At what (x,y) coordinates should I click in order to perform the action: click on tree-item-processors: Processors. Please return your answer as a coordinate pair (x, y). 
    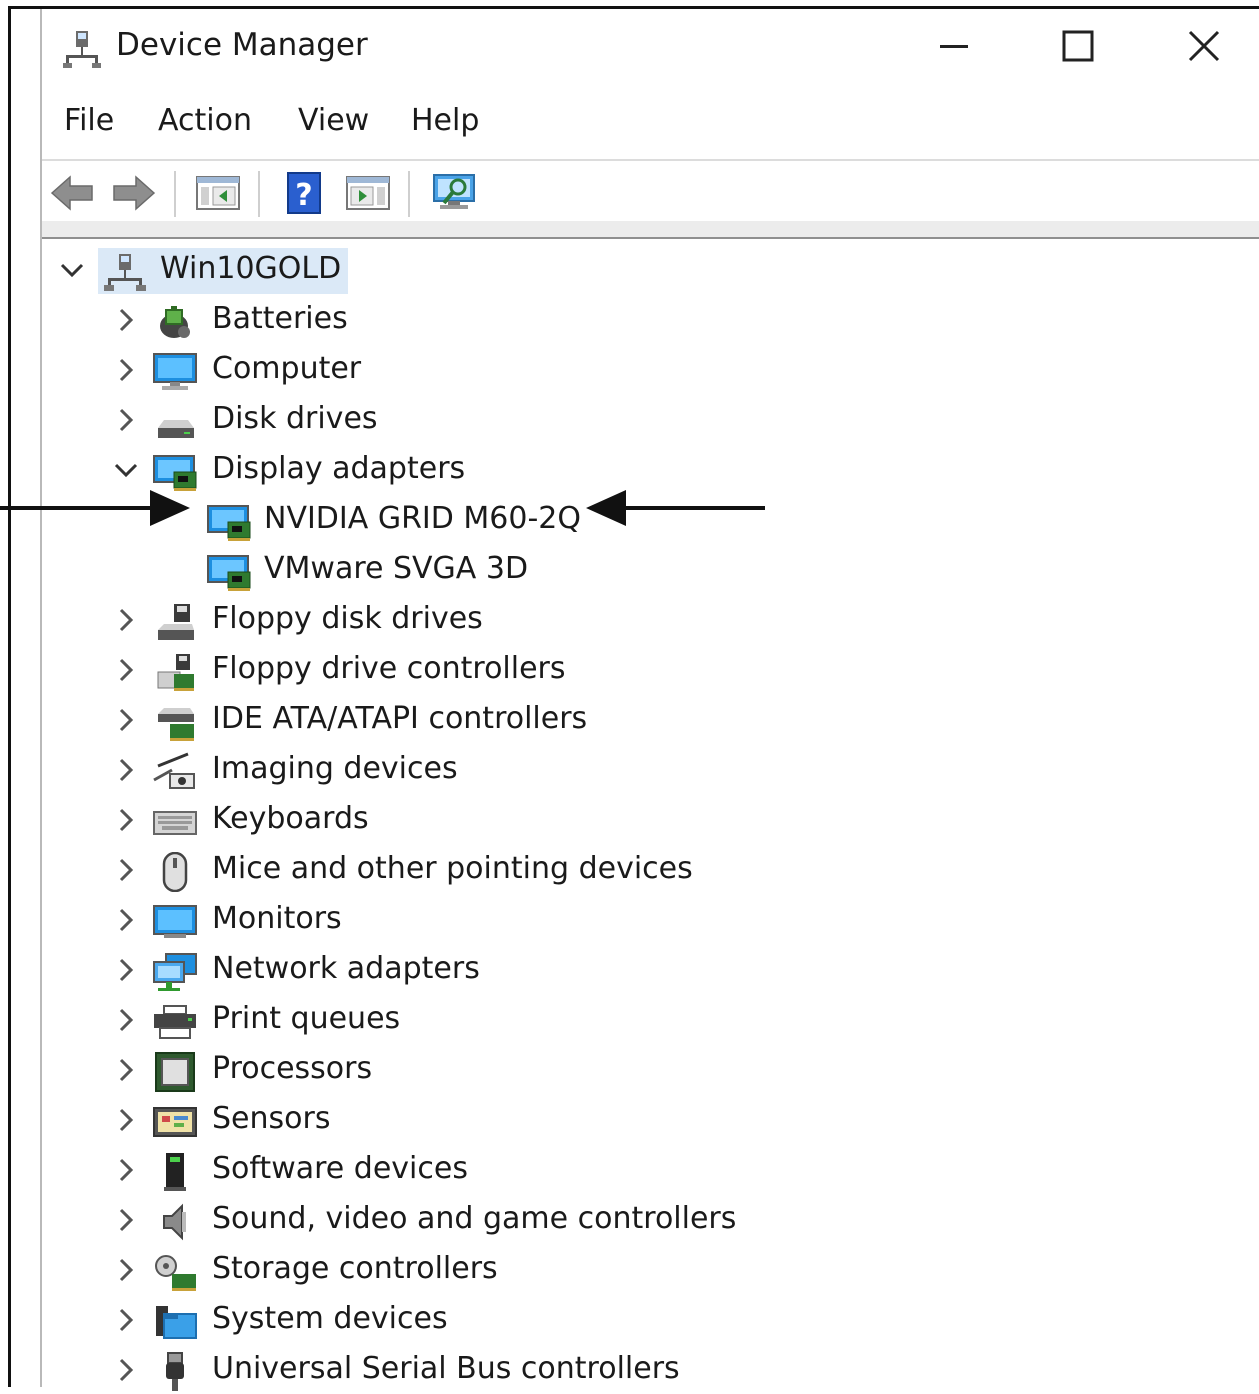
    Looking at the image, I should click on (650, 1070).